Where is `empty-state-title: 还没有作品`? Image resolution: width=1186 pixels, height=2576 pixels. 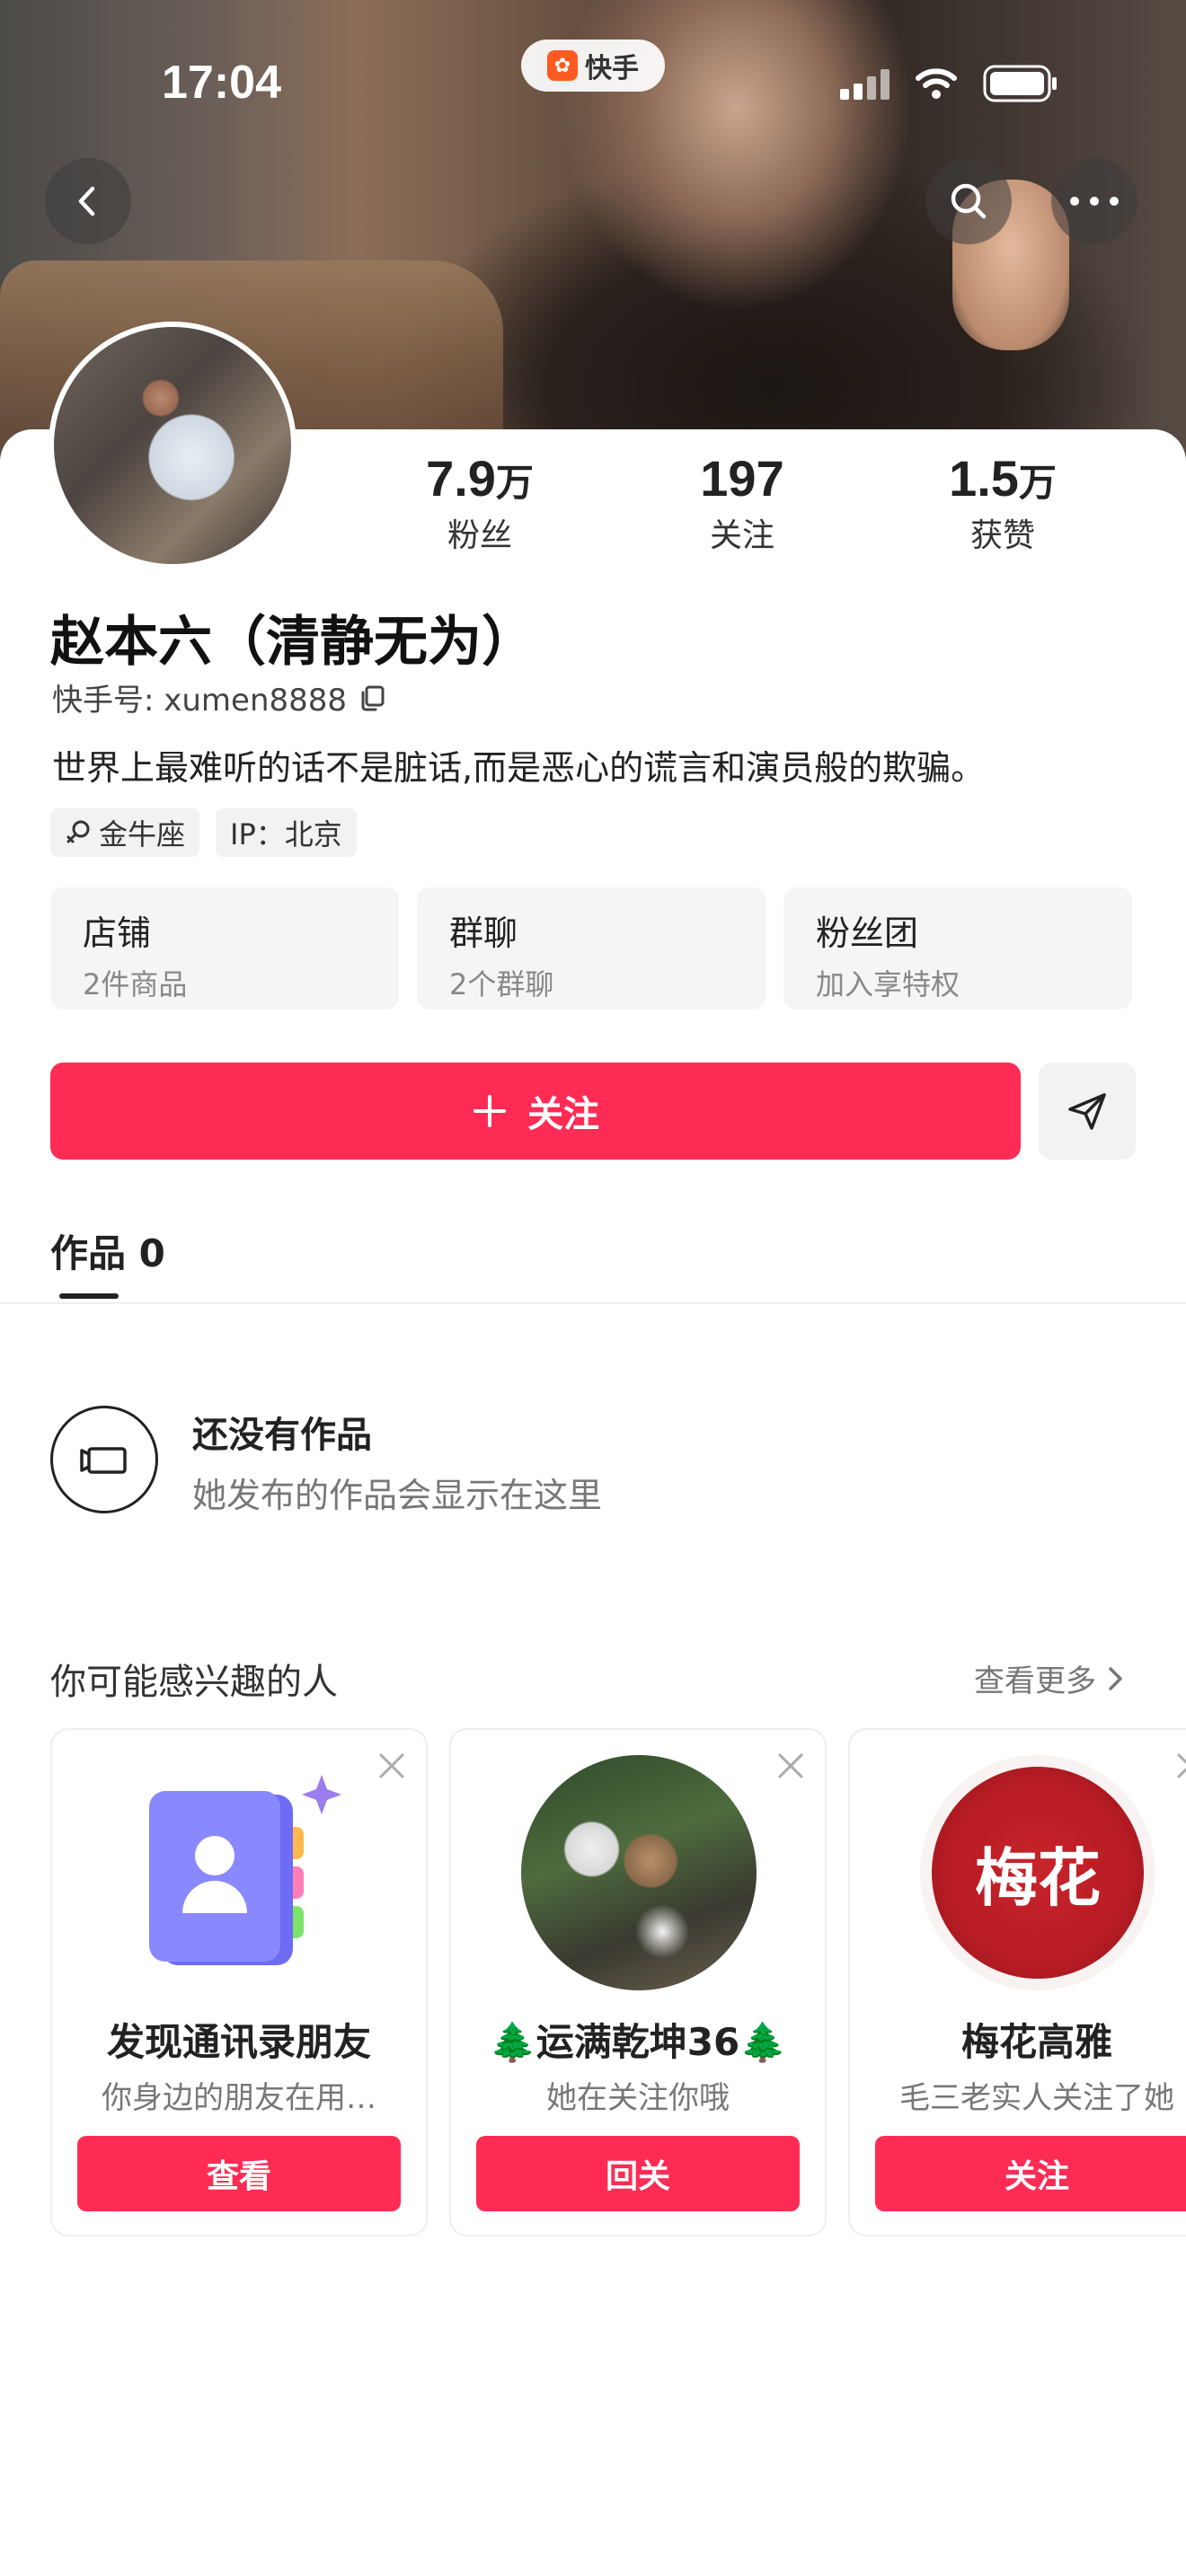 empty-state-title: 还没有作品 is located at coordinates (282, 1435).